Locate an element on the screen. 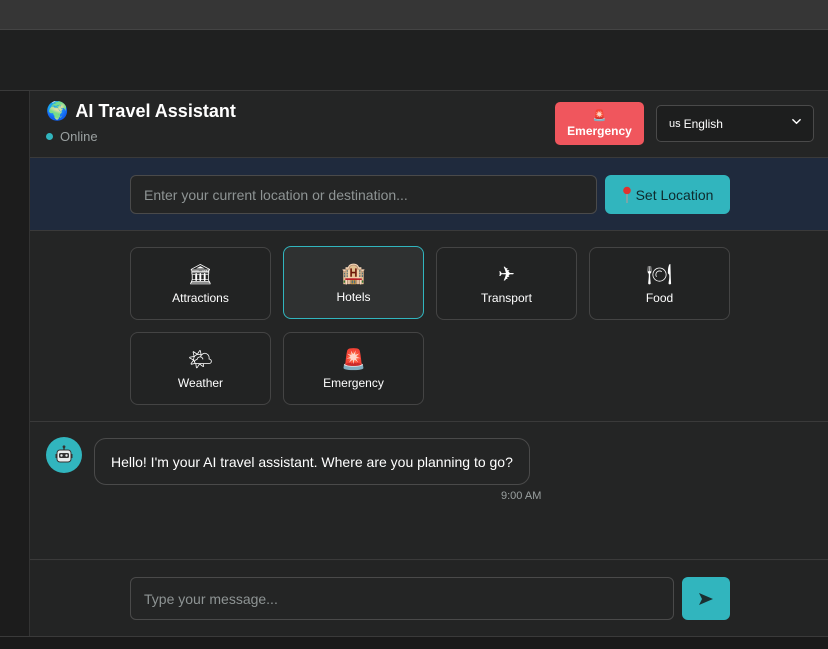  category-transport: ✈ Transport is located at coordinates (506, 283).